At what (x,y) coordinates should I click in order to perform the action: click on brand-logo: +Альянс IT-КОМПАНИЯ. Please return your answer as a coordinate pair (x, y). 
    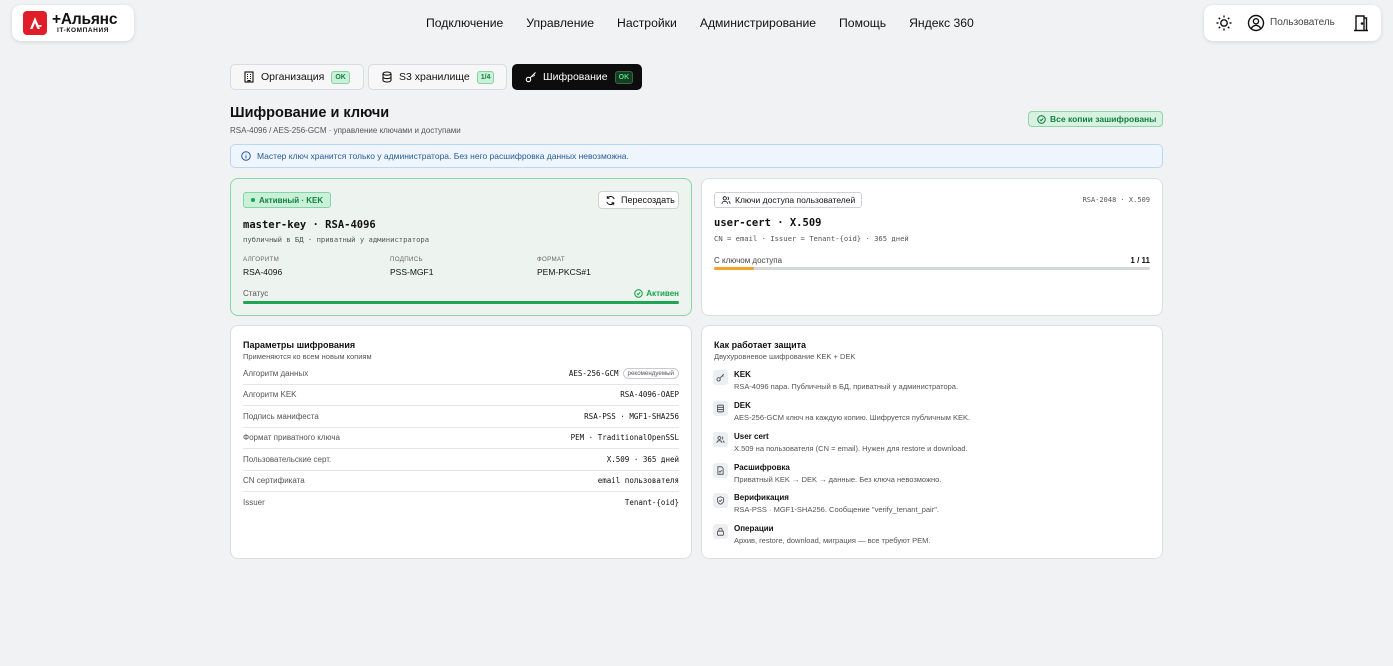
    Looking at the image, I should click on (73, 23).